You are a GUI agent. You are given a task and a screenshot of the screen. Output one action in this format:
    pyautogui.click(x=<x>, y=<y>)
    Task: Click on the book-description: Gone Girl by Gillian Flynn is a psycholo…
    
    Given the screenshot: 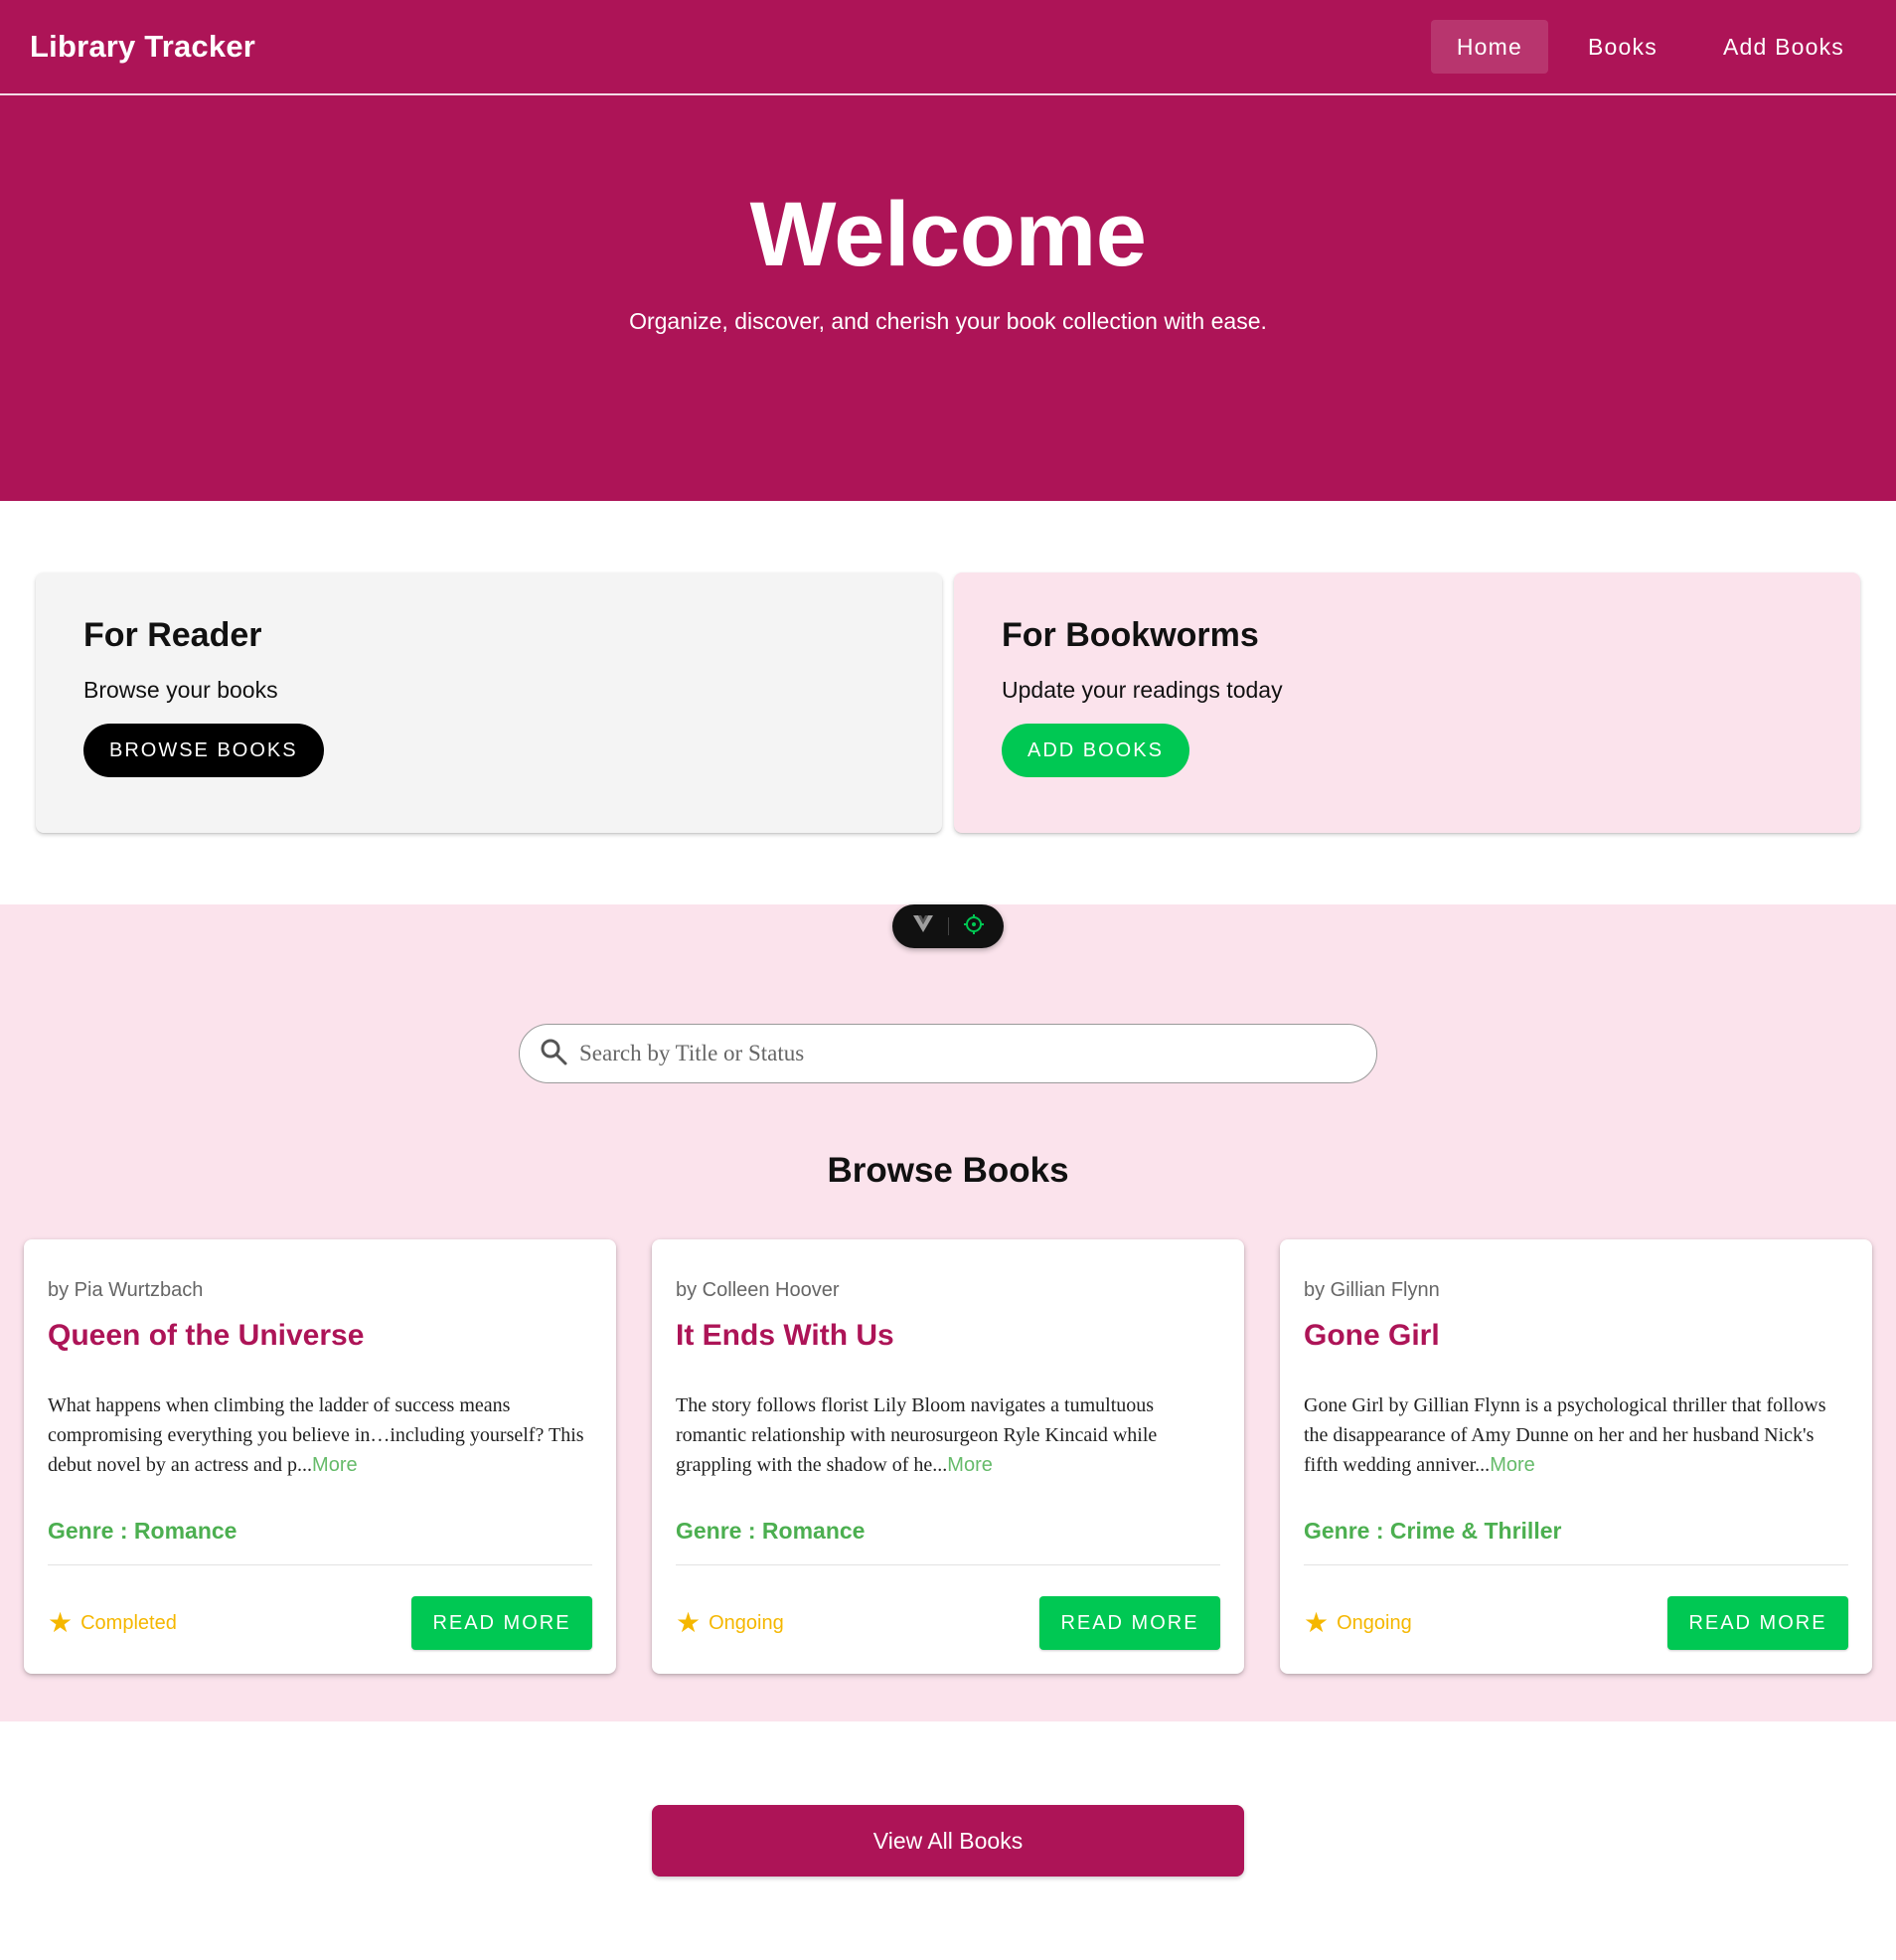 What is the action you would take?
    pyautogui.click(x=1576, y=1435)
    